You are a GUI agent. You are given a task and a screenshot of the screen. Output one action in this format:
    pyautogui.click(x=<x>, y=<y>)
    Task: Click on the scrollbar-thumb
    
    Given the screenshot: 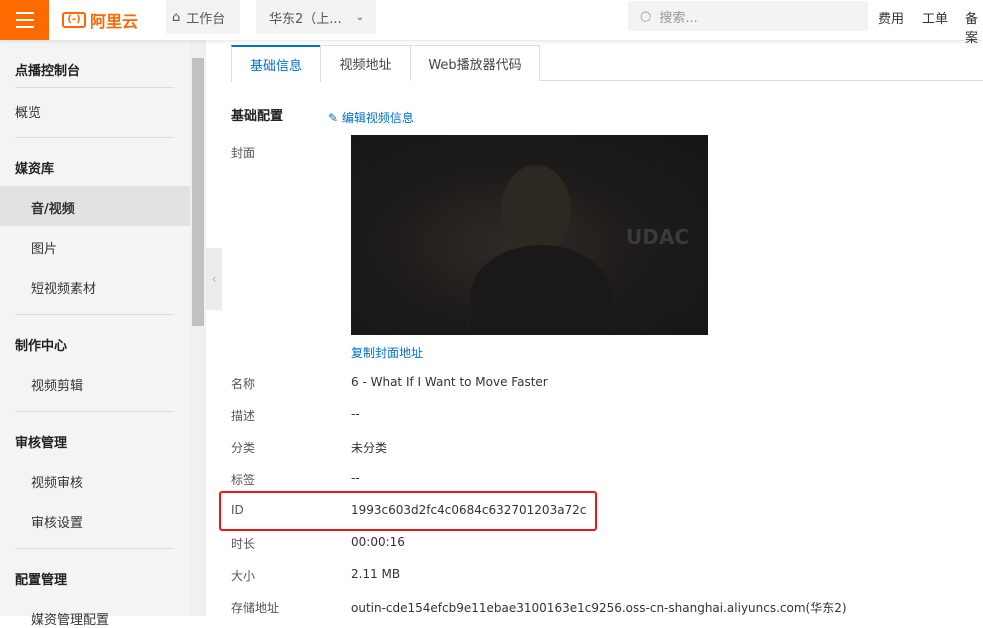 What is the action you would take?
    pyautogui.click(x=198, y=192)
    